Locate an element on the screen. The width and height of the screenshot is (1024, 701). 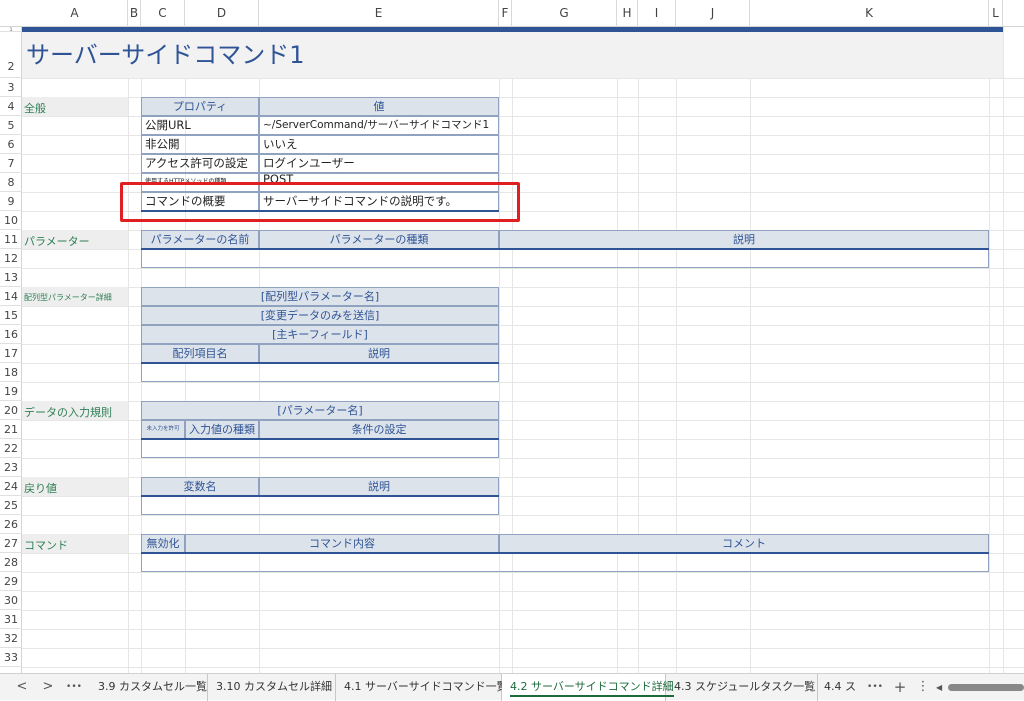
row-header-27: 27 is located at coordinates (11, 543).